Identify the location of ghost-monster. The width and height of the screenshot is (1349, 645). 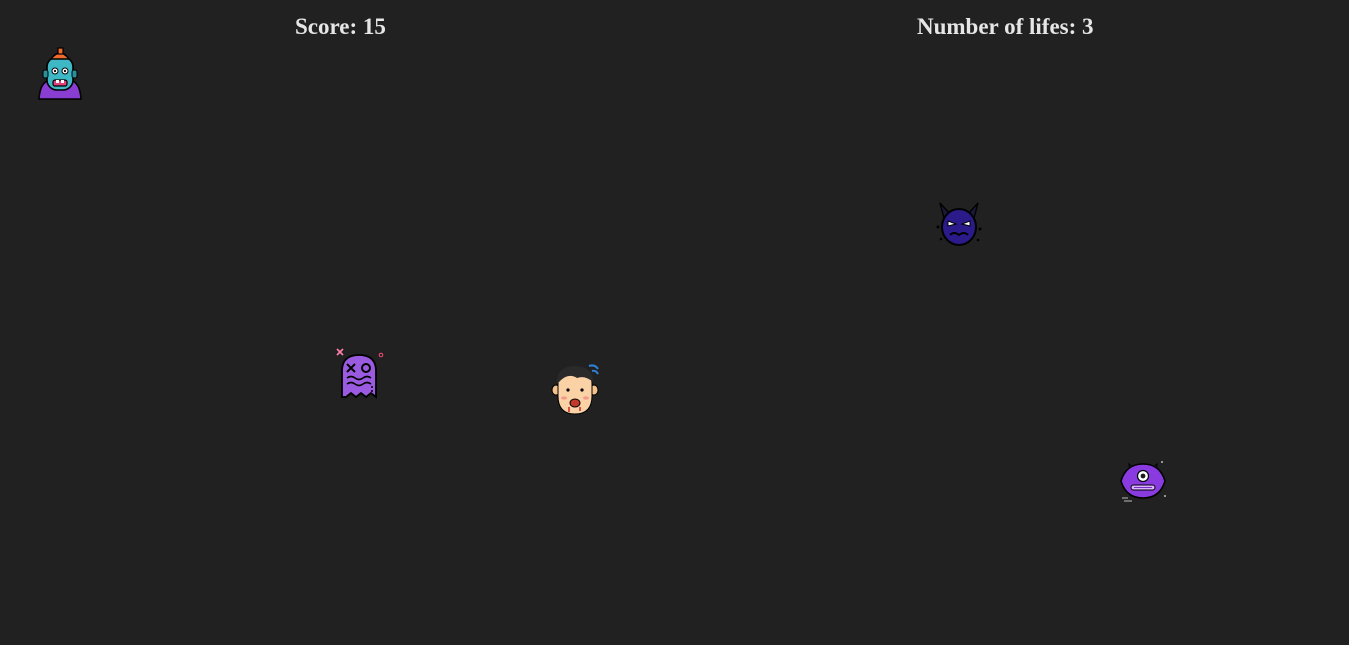
(360, 374).